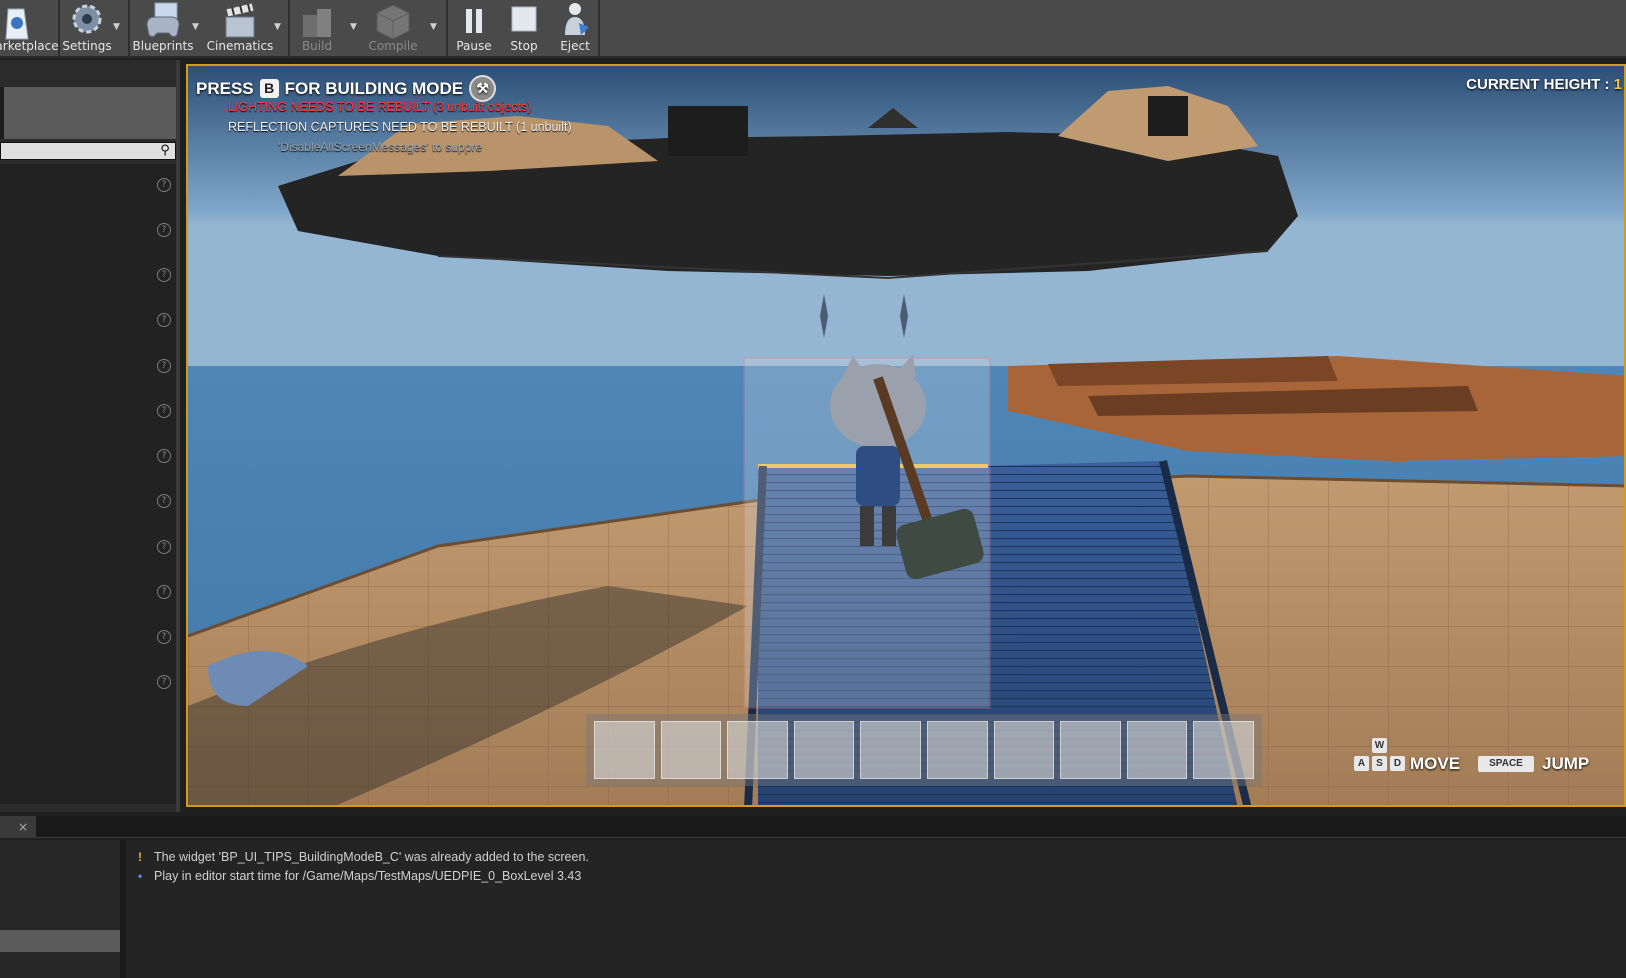 The width and height of the screenshot is (1626, 978). Describe the element at coordinates (88, 151) in the screenshot. I see `details-search-input: ⚲` at that location.